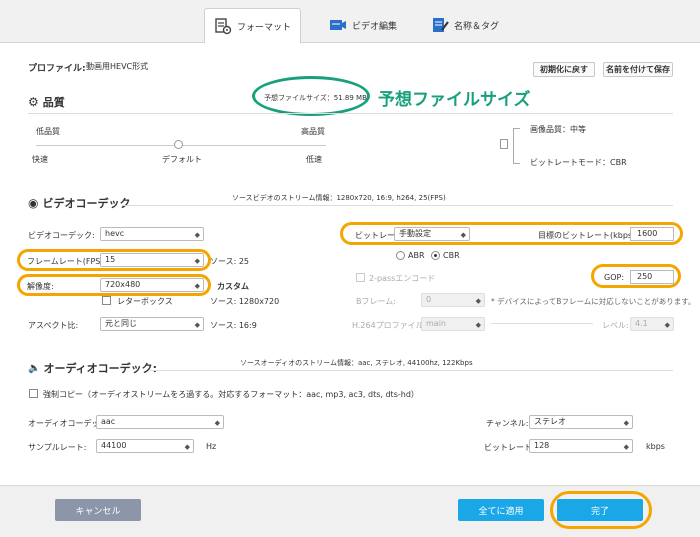 Image resolution: width=700 pixels, height=537 pixels. What do you see at coordinates (86, 203) in the screenshot?
I see `video-codec-title: ビデオコーデック` at bounding box center [86, 203].